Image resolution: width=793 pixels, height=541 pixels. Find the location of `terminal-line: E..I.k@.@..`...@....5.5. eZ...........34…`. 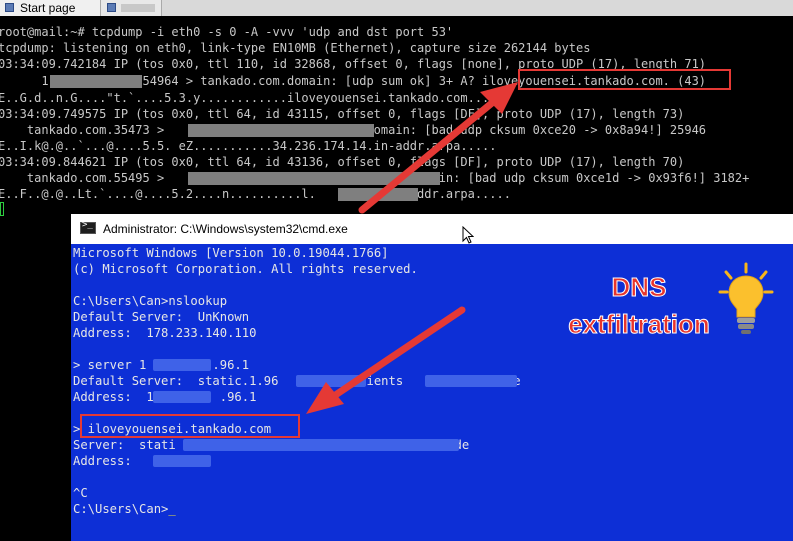

terminal-line: E..I.k@.@..`...@....5.5. eZ...........34… is located at coordinates (248, 146).